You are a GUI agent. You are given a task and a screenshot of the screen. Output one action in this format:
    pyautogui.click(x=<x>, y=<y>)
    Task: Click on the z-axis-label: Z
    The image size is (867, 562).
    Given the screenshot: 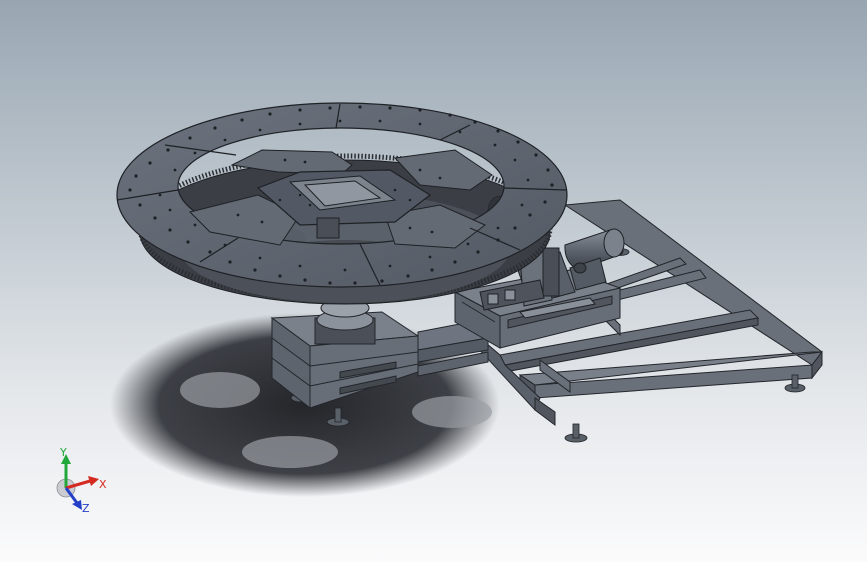 What is the action you would take?
    pyautogui.click(x=86, y=508)
    